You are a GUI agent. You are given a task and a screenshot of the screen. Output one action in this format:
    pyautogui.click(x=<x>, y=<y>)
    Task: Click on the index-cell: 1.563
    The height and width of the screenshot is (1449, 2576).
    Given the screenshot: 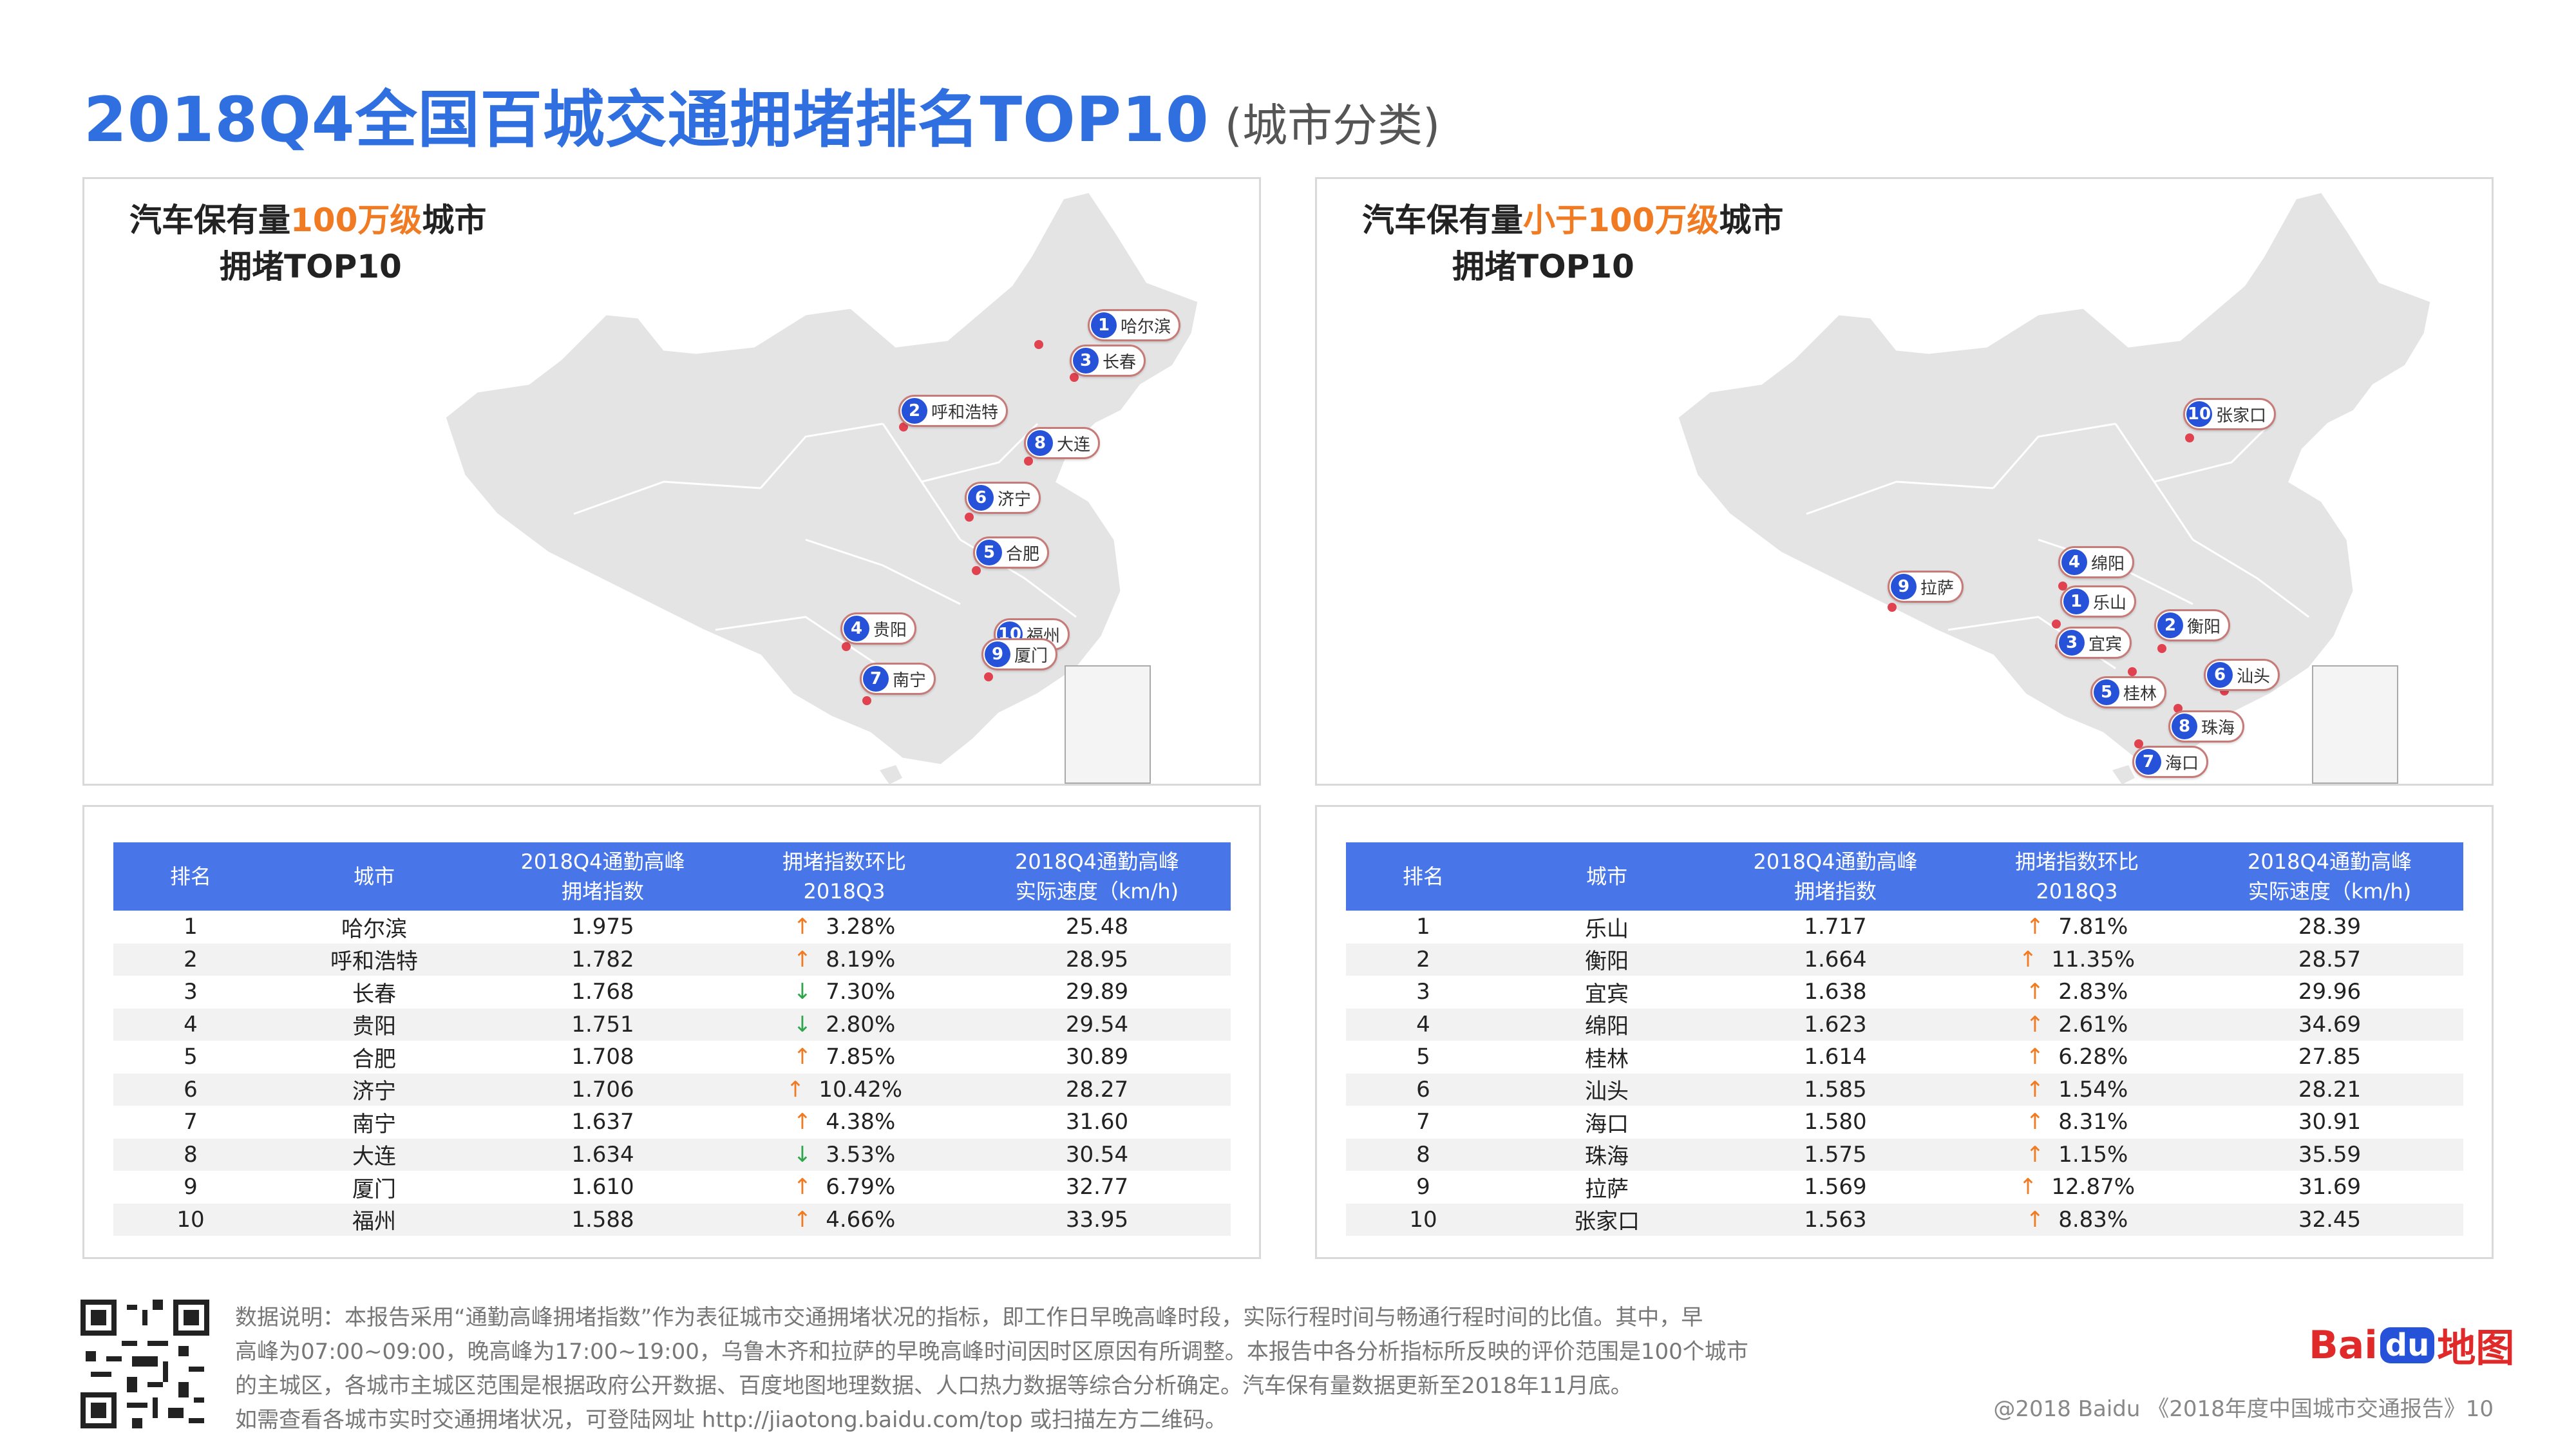 What is the action you would take?
    pyautogui.click(x=1836, y=1220)
    